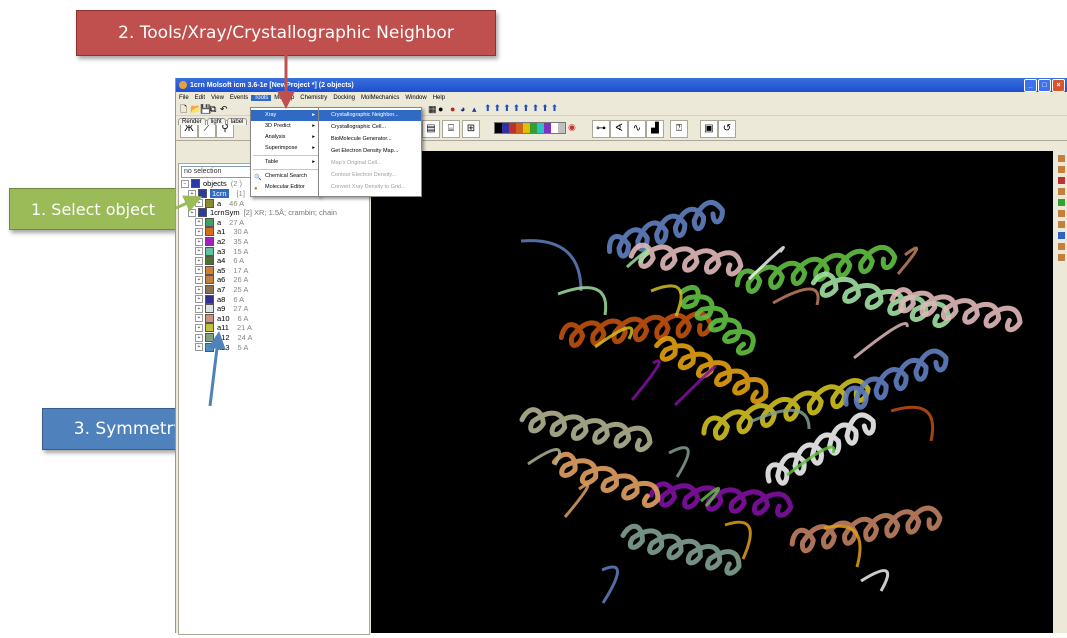 The image size is (1067, 638). I want to click on arrow-symmetry, so click(216, 369).